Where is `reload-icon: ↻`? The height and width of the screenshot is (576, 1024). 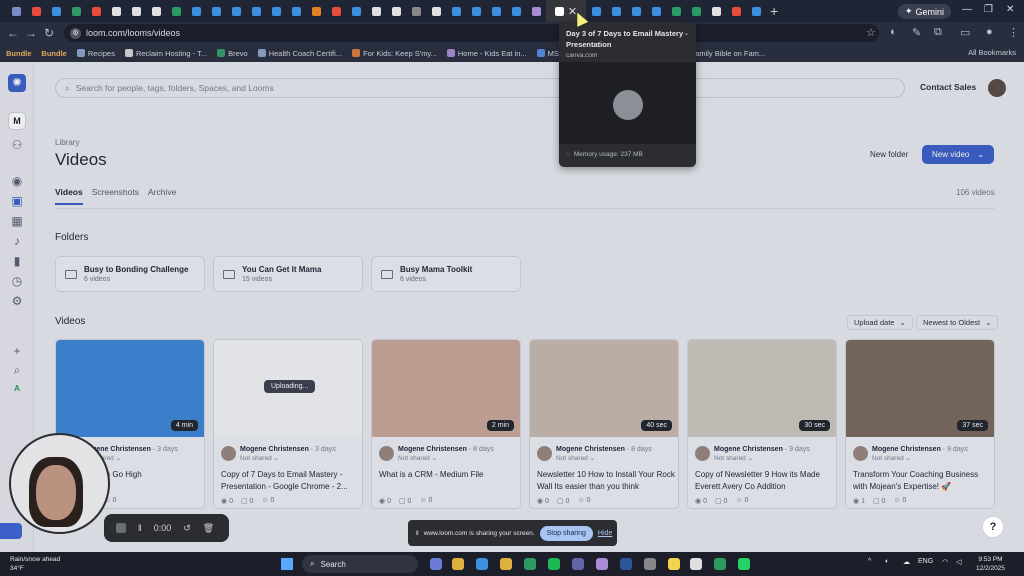 reload-icon: ↻ is located at coordinates (49, 33).